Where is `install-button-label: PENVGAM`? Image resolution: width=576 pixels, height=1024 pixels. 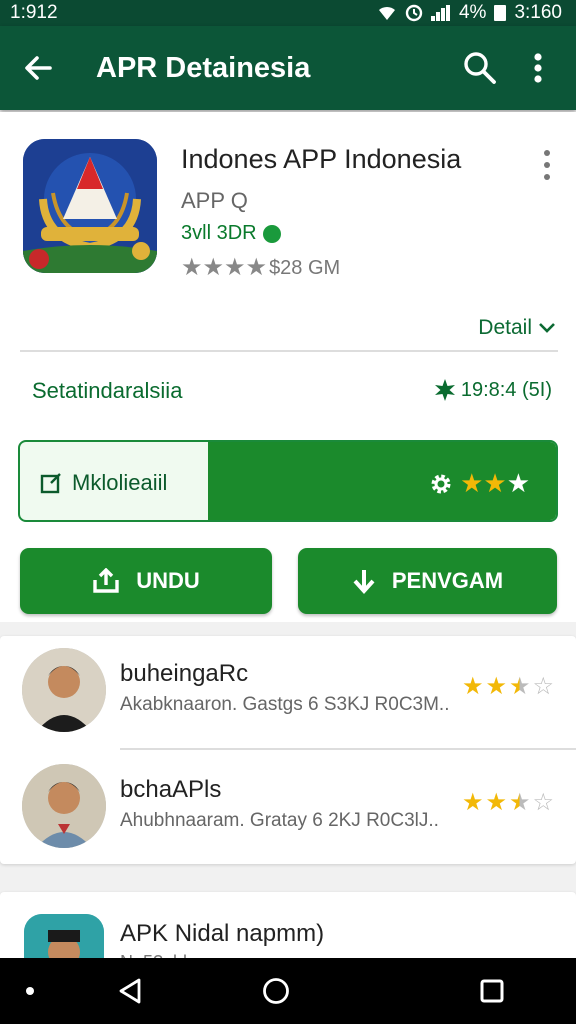
install-button-label: PENVGAM is located at coordinates (447, 580).